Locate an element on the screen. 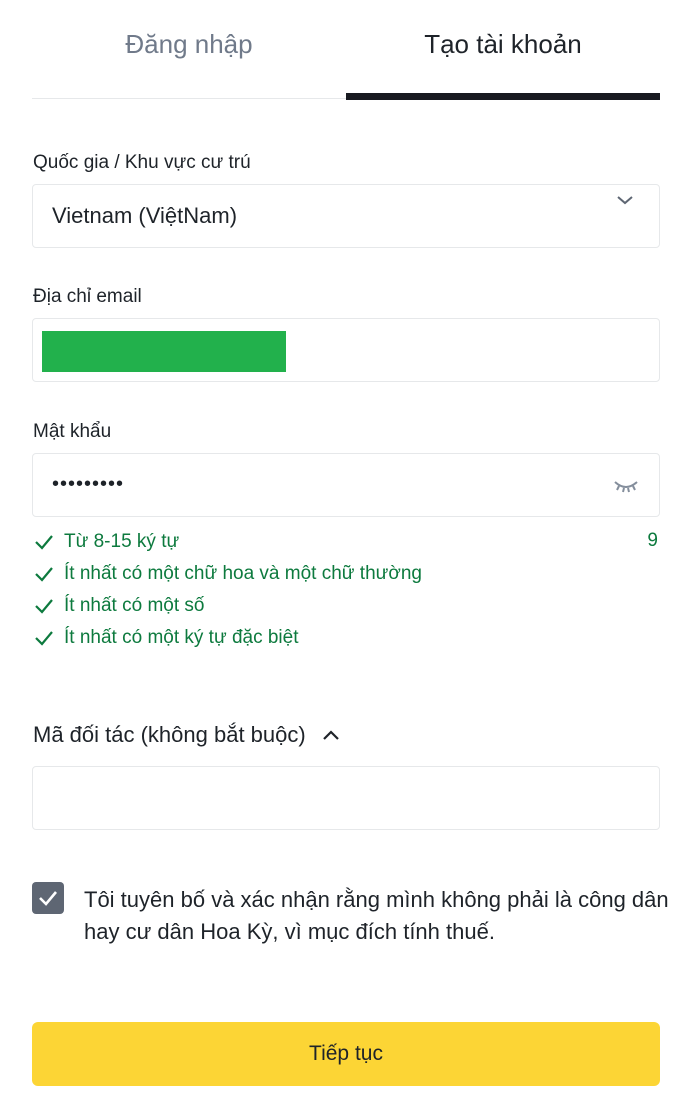  partner-code-label: Mã đối tác (không bắt buộc) is located at coordinates (169, 734).